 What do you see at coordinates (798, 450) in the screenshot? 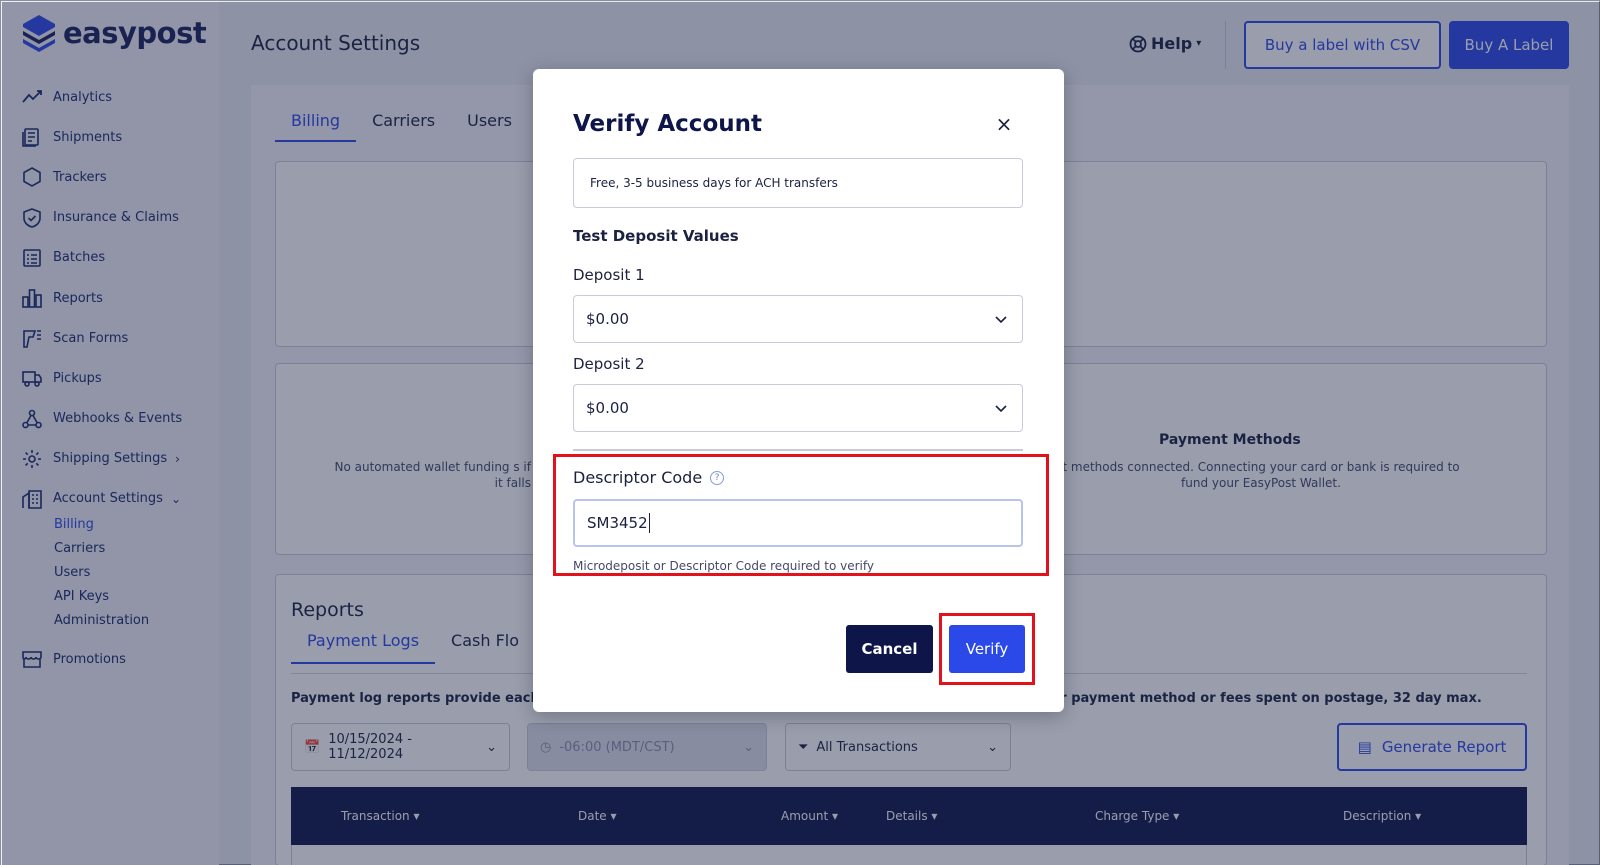
I see `modal-divider` at bounding box center [798, 450].